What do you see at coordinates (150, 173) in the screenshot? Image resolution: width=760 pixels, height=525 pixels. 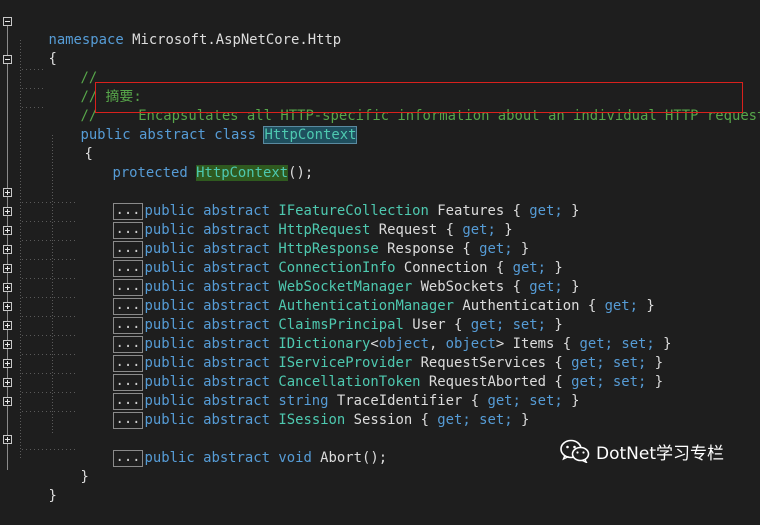 I see `constructor-modifier: protected` at bounding box center [150, 173].